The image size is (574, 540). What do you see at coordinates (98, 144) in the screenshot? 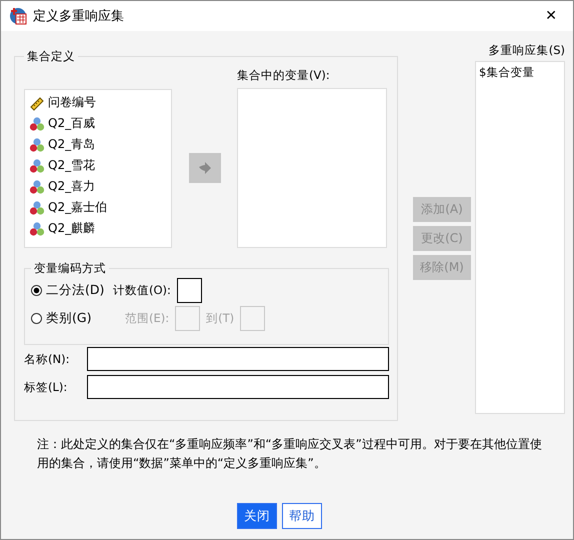
I see `variable-item: Q2_青岛` at bounding box center [98, 144].